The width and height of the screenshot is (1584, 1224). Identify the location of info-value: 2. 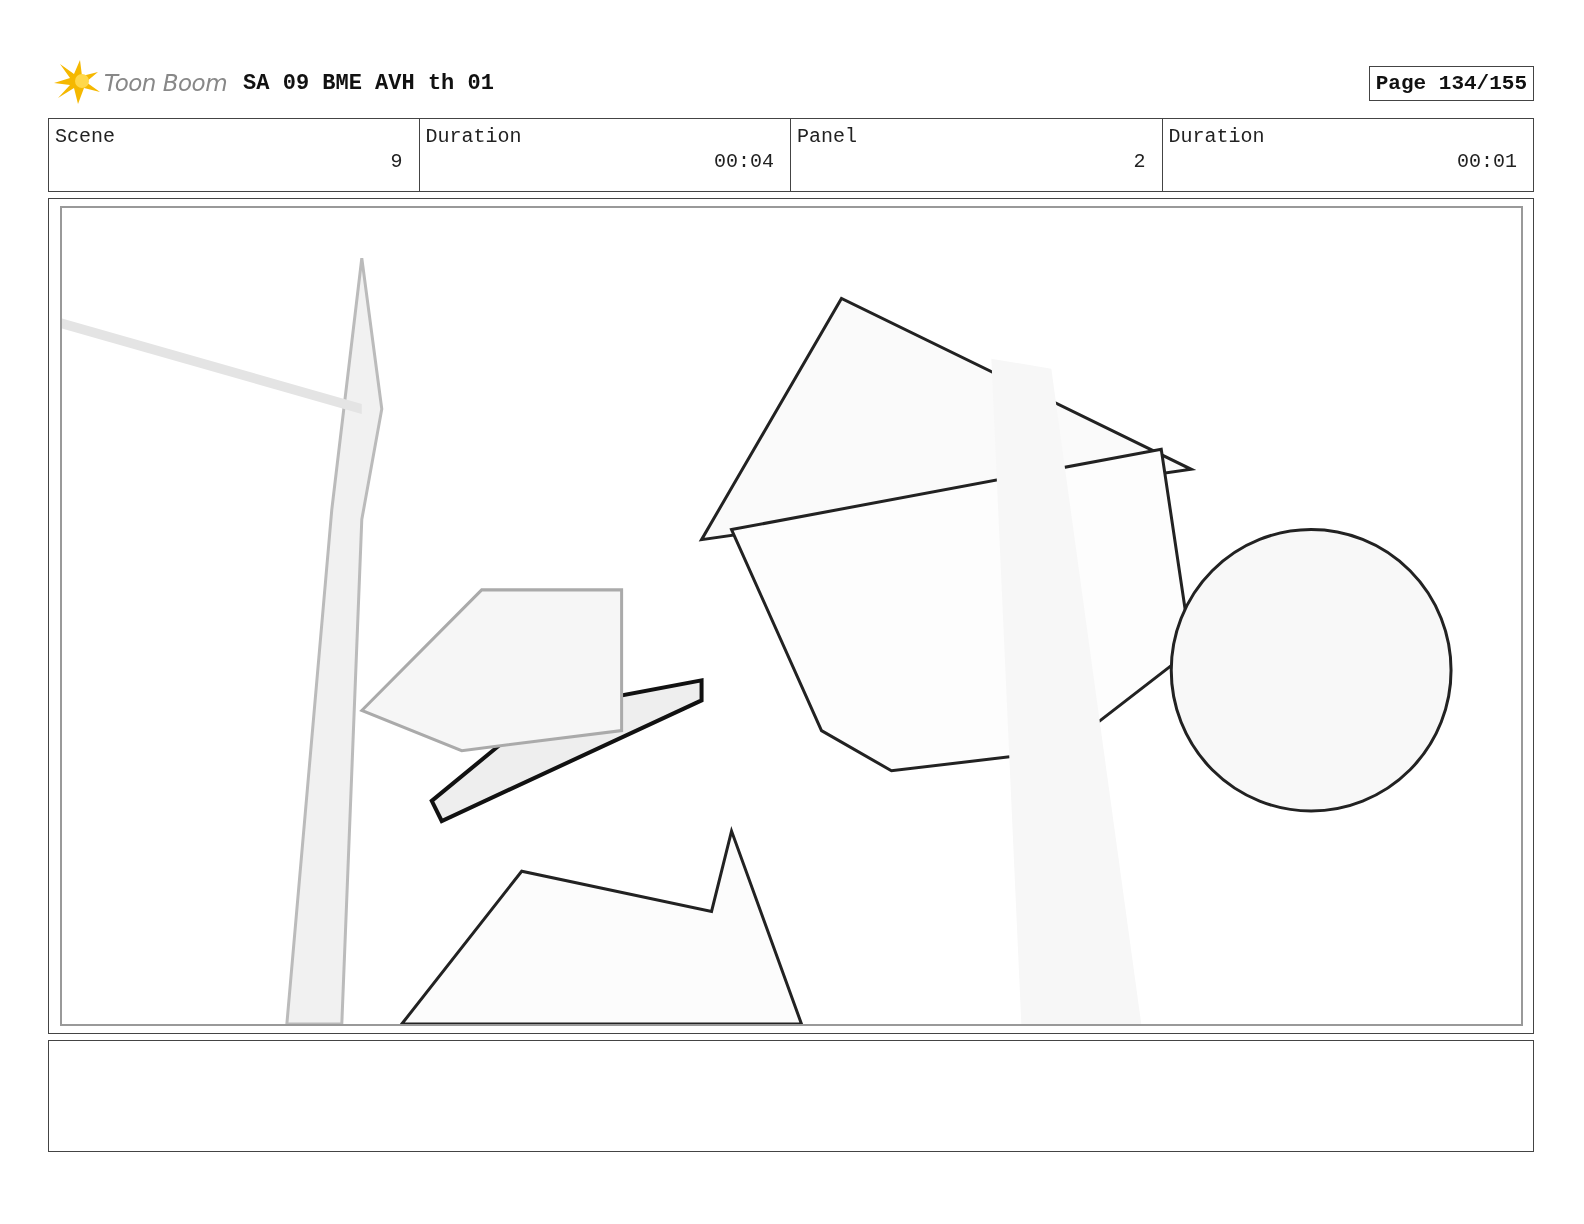
(1139, 161).